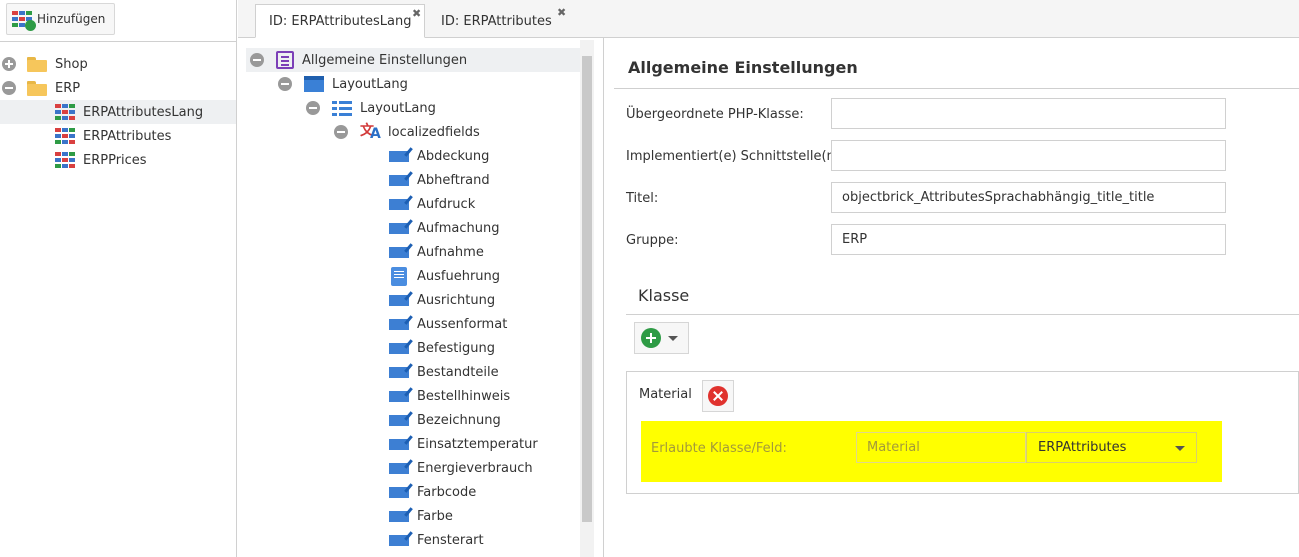 The width and height of the screenshot is (1299, 557). I want to click on field-label: Aufdruck, so click(446, 204).